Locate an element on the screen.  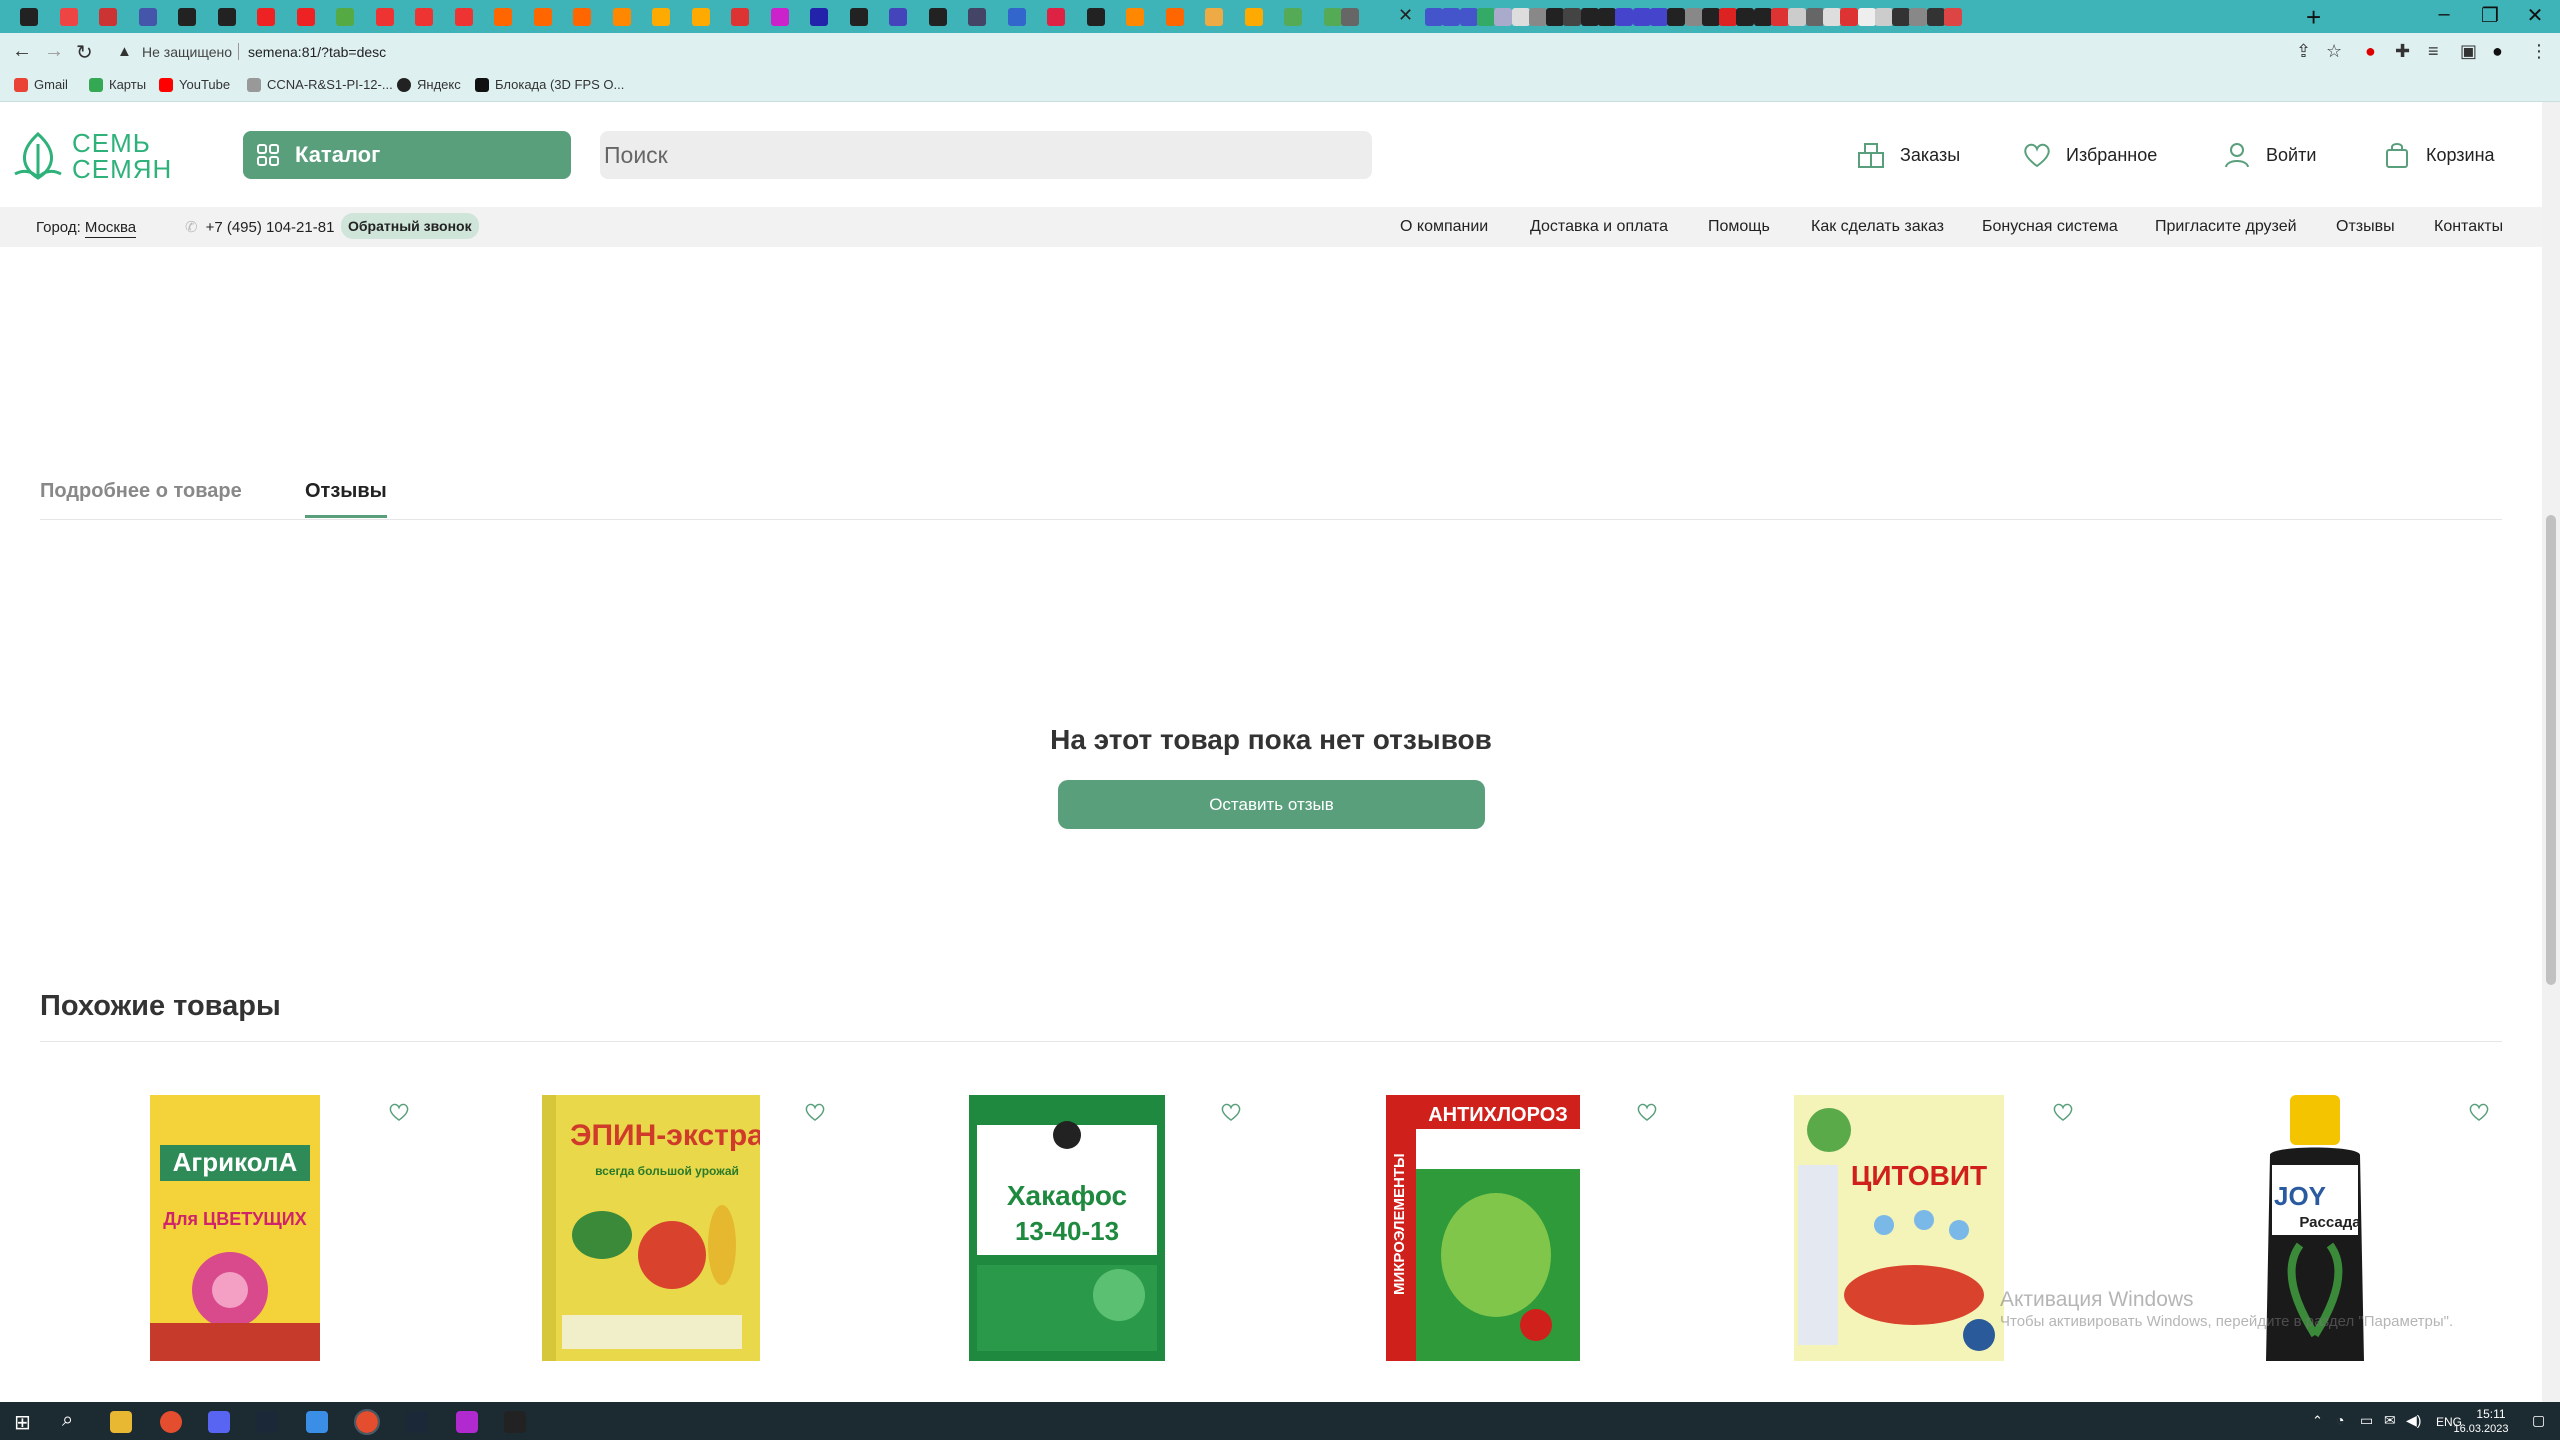
tray-chevron-icon: ⌃ is located at coordinates (2317, 1421).